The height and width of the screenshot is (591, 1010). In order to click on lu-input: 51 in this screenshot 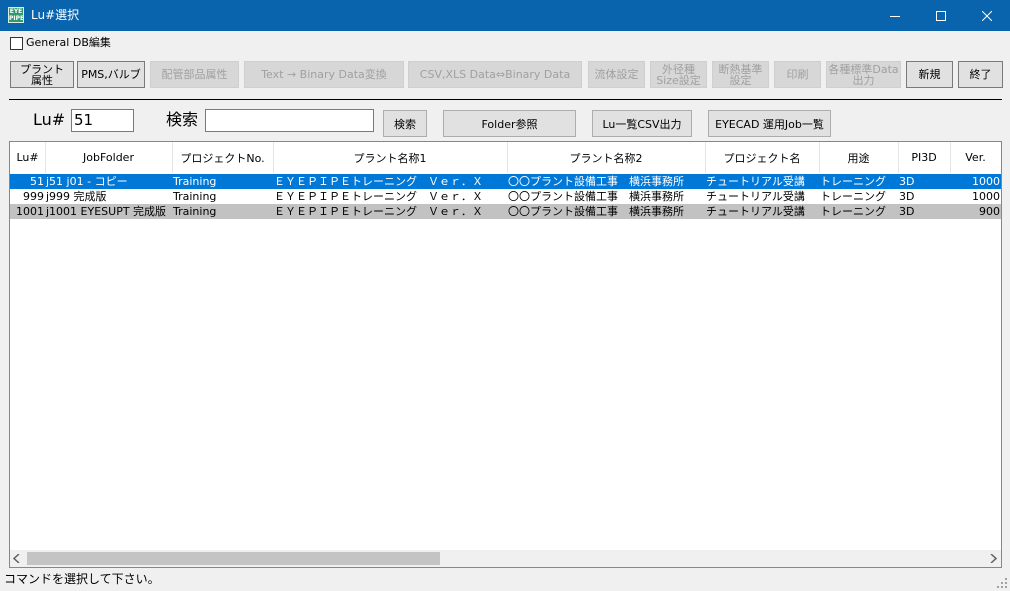, I will do `click(102, 120)`.